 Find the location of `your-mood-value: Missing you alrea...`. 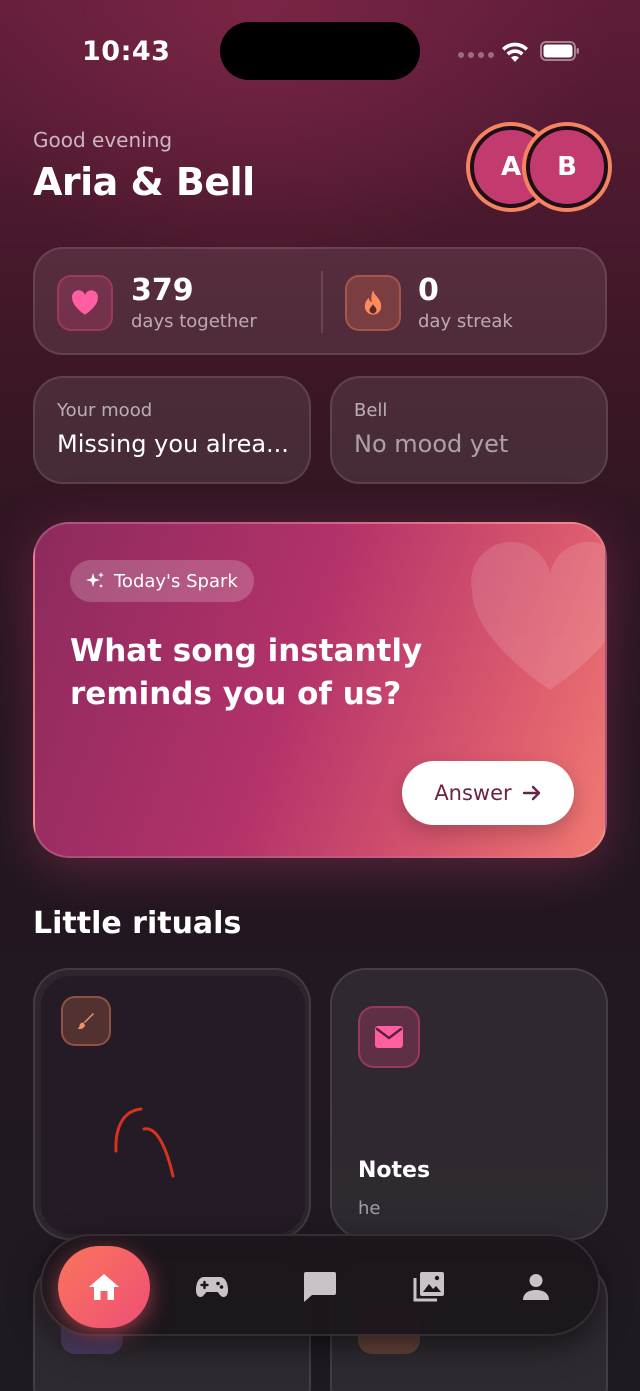

your-mood-value: Missing you alrea... is located at coordinates (173, 444).